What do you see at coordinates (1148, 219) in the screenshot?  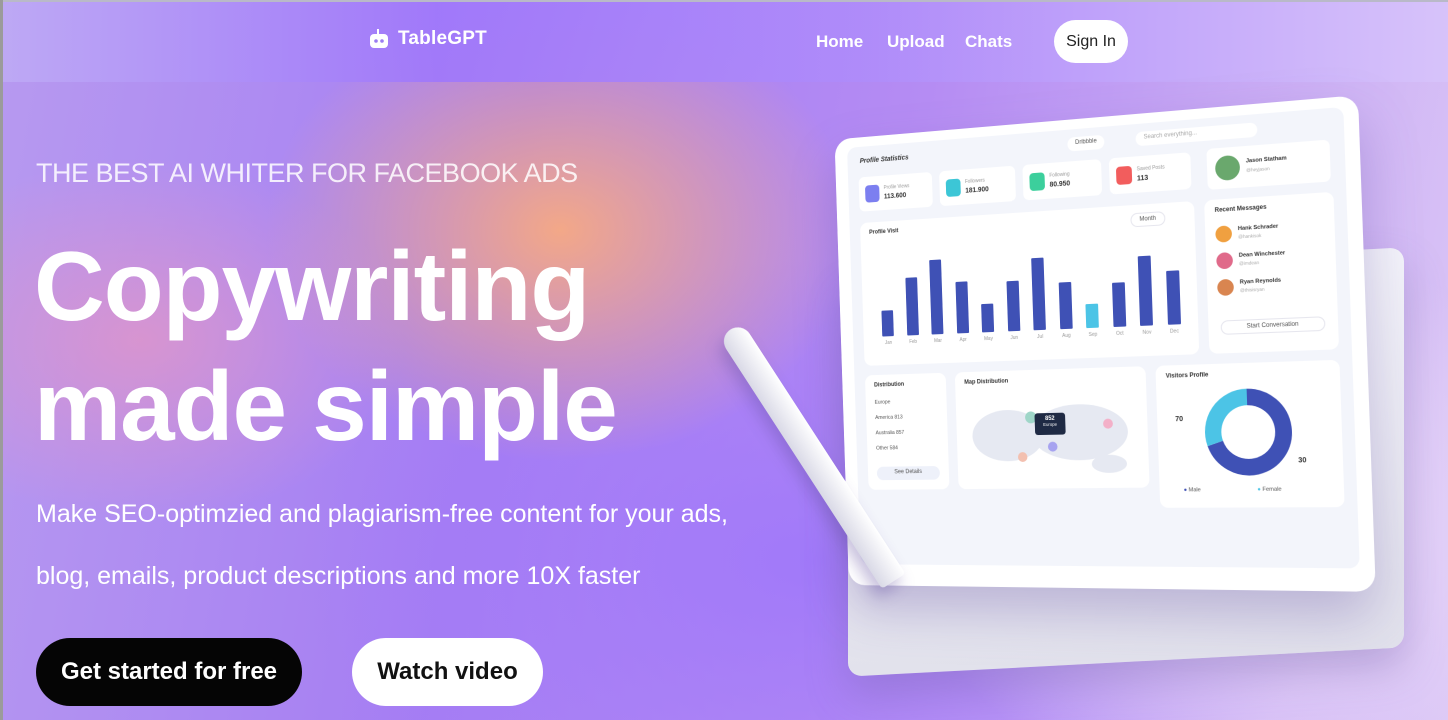 I see `visit-chart-filter: Month` at bounding box center [1148, 219].